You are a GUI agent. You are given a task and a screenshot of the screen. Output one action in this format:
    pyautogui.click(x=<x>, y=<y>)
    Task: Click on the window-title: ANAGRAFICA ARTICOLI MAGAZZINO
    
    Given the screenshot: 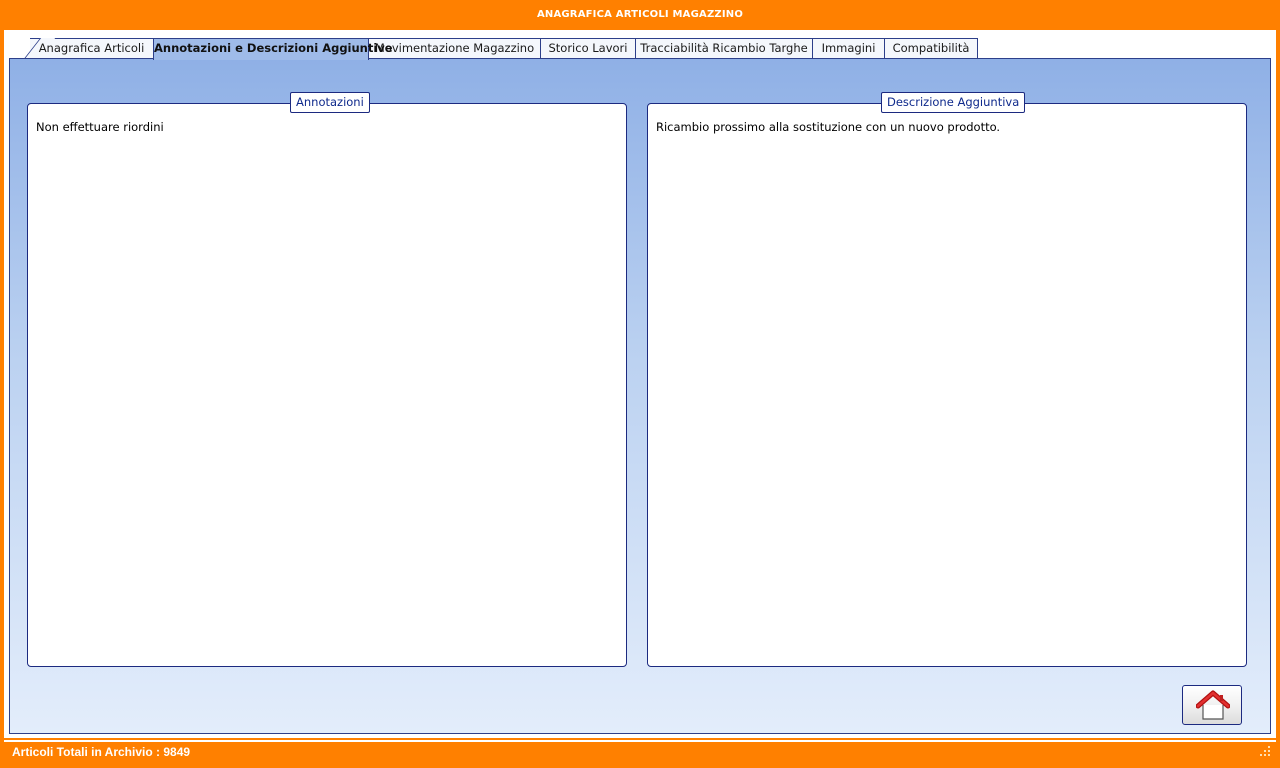 What is the action you would take?
    pyautogui.click(x=640, y=15)
    